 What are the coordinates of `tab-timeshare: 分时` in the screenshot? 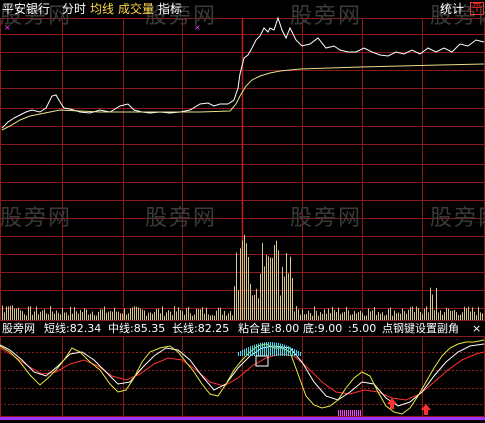 It's located at (74, 9).